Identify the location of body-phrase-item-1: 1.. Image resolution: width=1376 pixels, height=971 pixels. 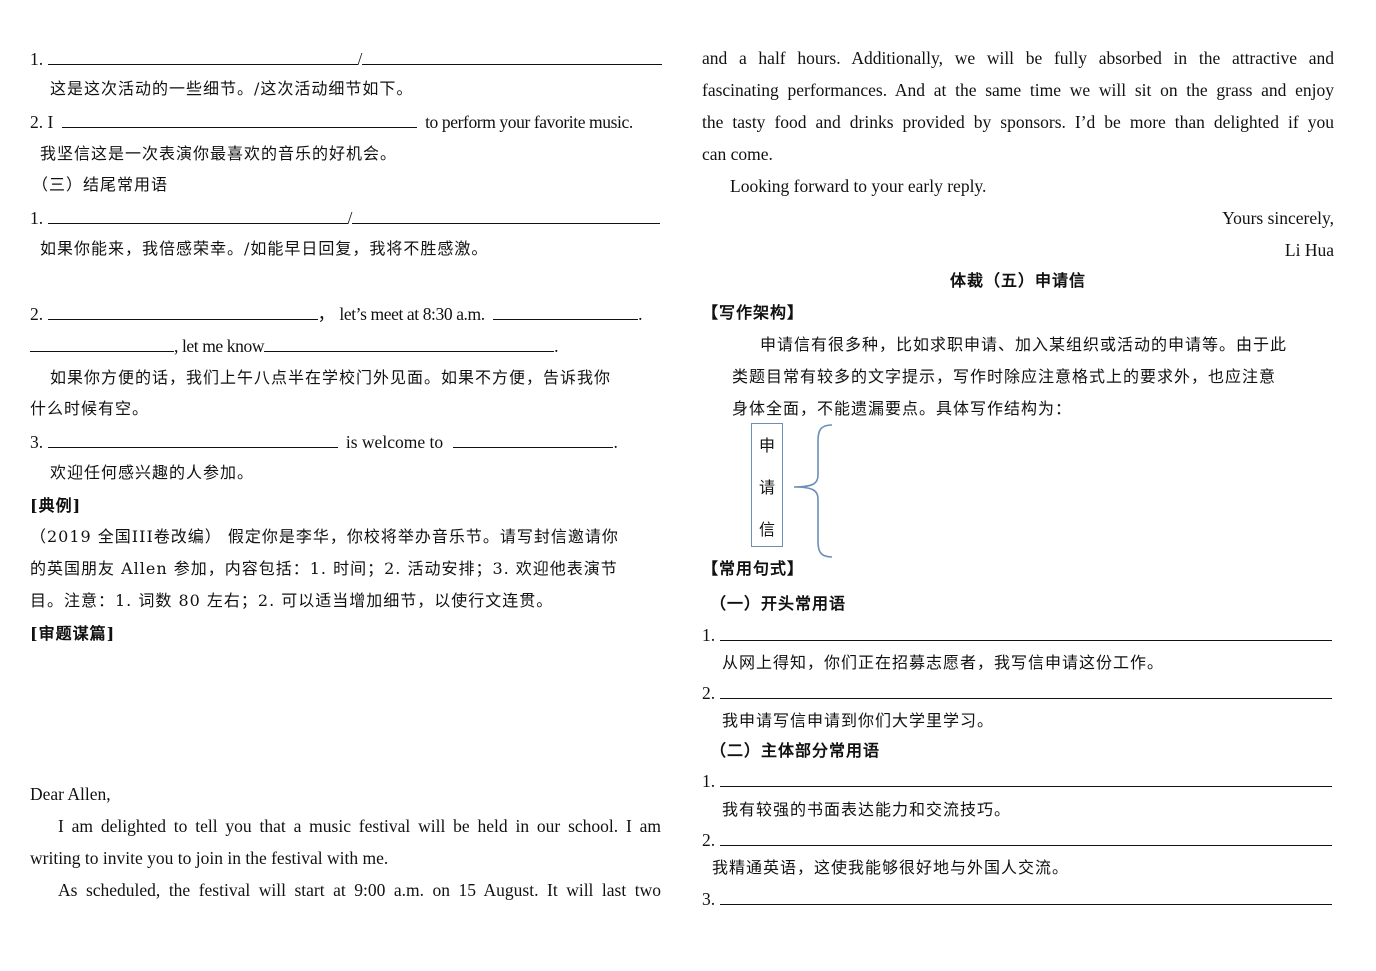
(1018, 781).